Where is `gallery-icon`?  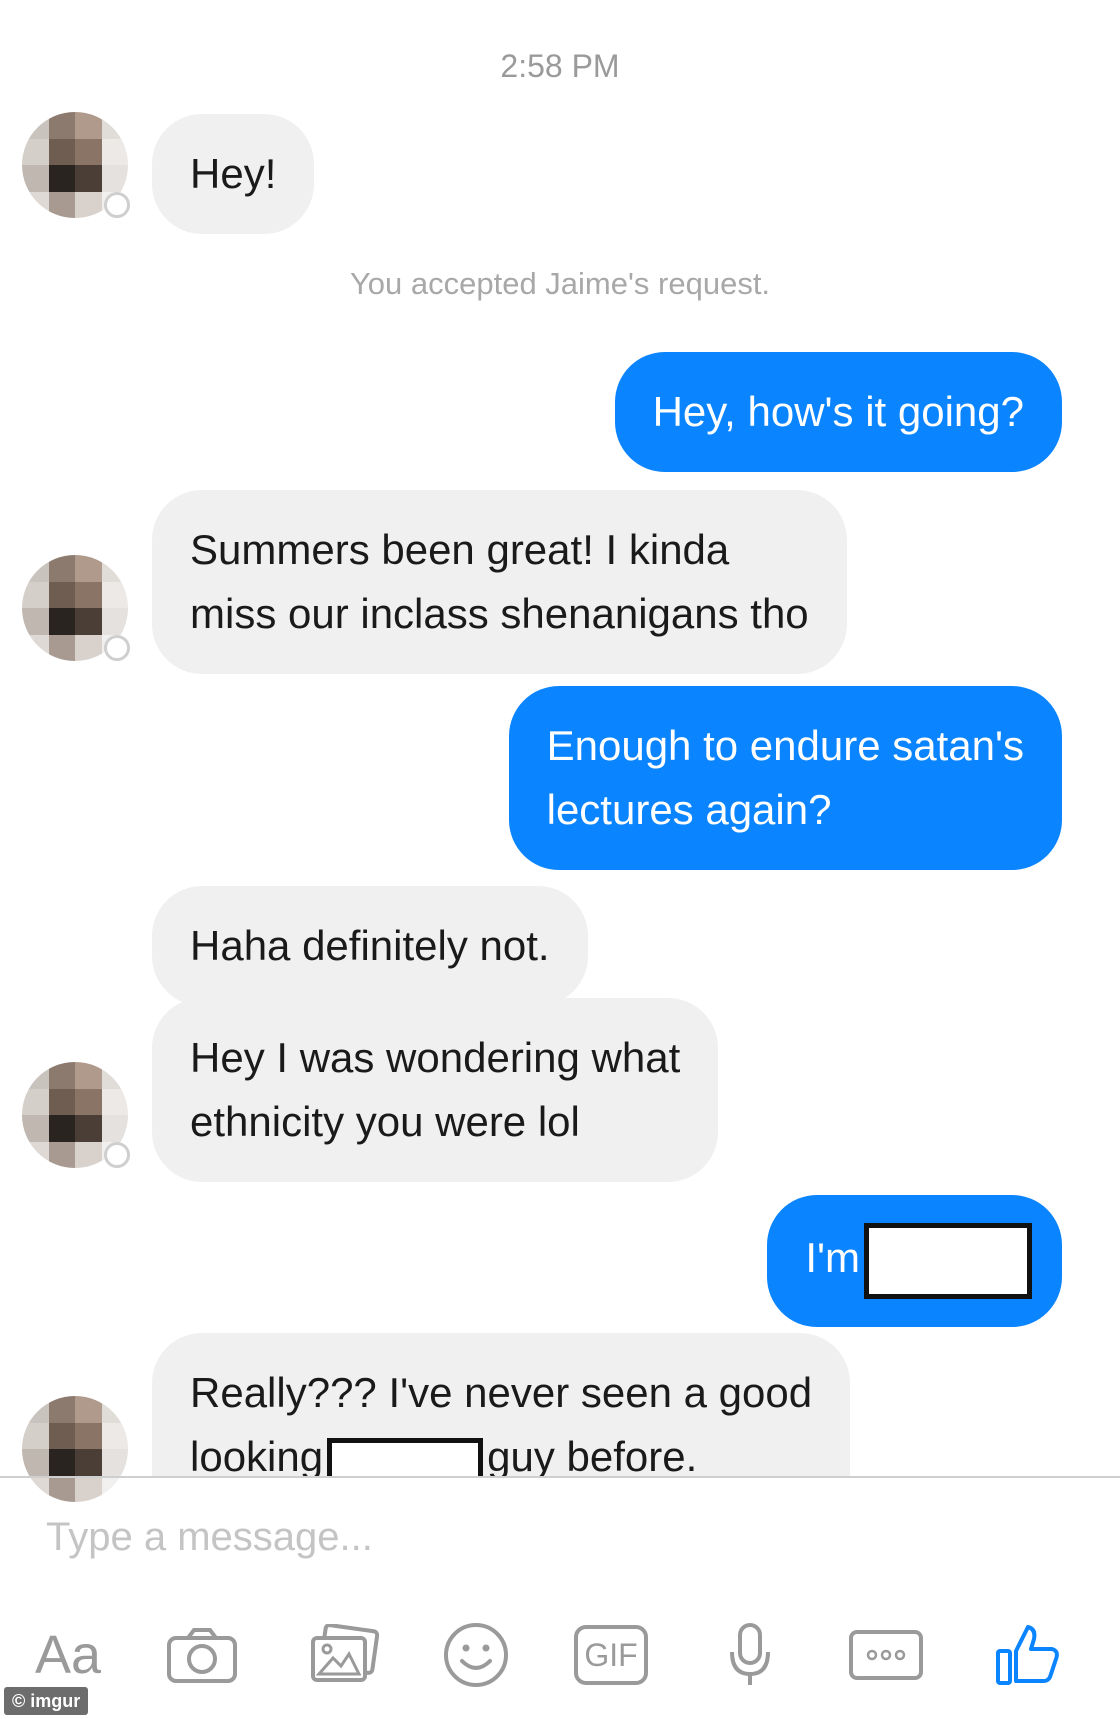 gallery-icon is located at coordinates (344, 1655).